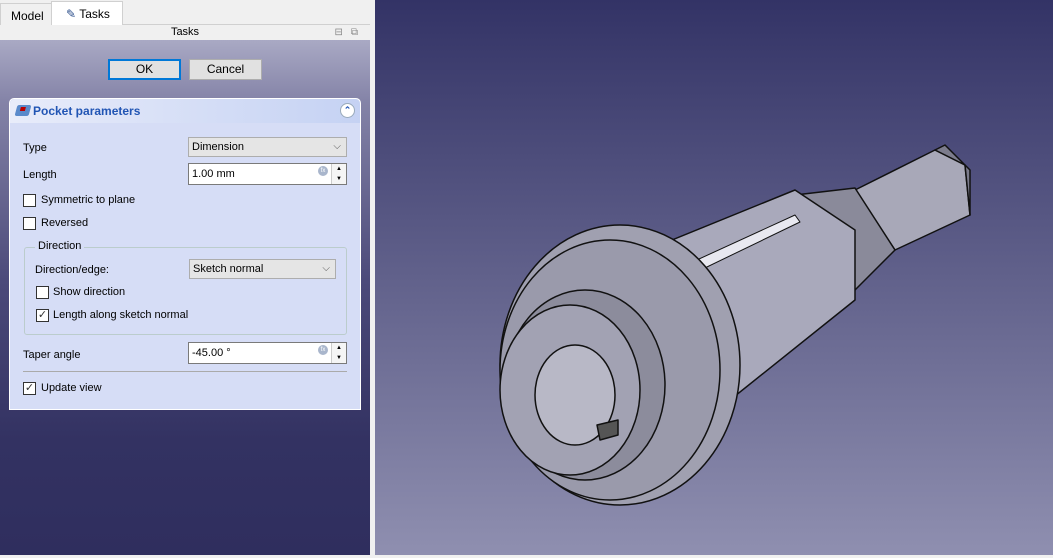 Image resolution: width=1053 pixels, height=558 pixels. What do you see at coordinates (42, 292) in the screenshot?
I see `show-direction-checkbox` at bounding box center [42, 292].